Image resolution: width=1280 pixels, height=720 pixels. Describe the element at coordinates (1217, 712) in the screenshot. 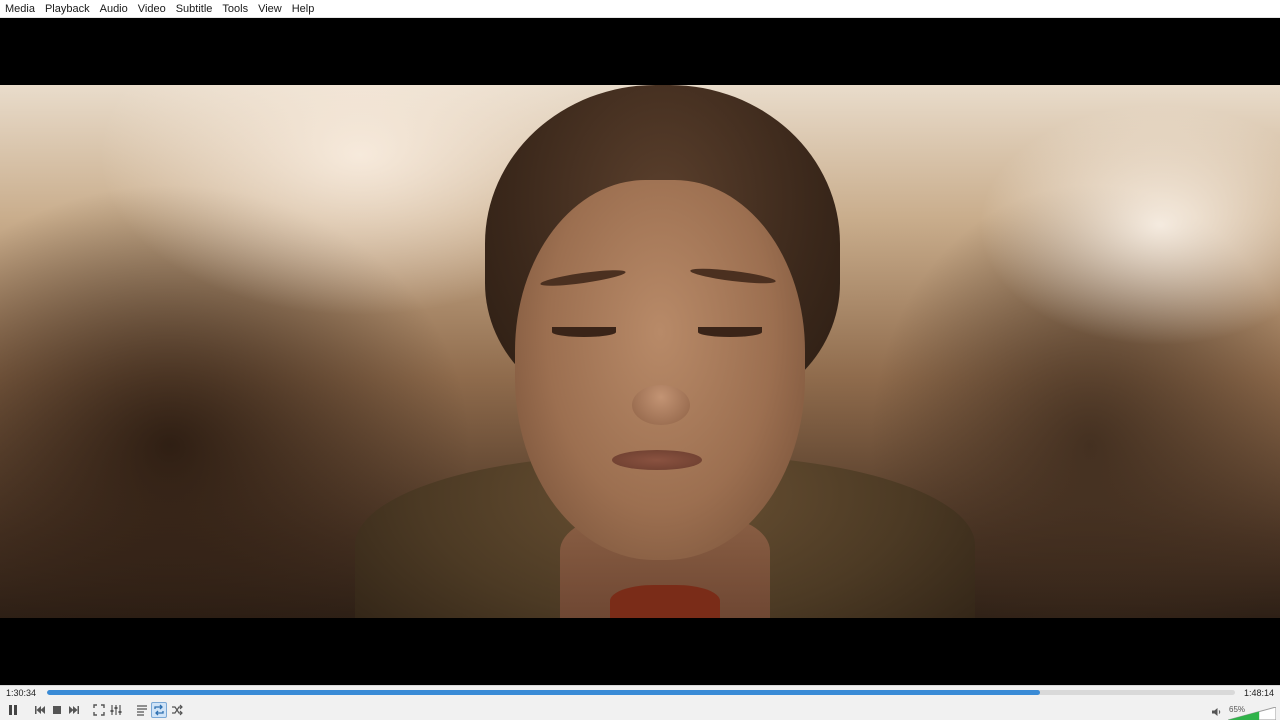

I see `speaker-icon` at that location.